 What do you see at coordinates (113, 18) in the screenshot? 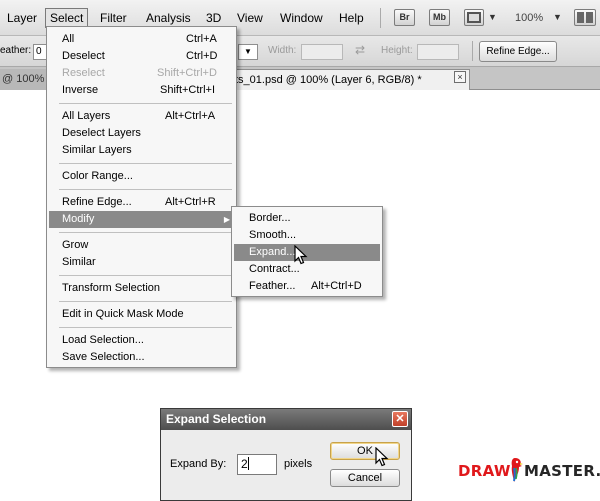
I see `menu-filter: Filter` at bounding box center [113, 18].